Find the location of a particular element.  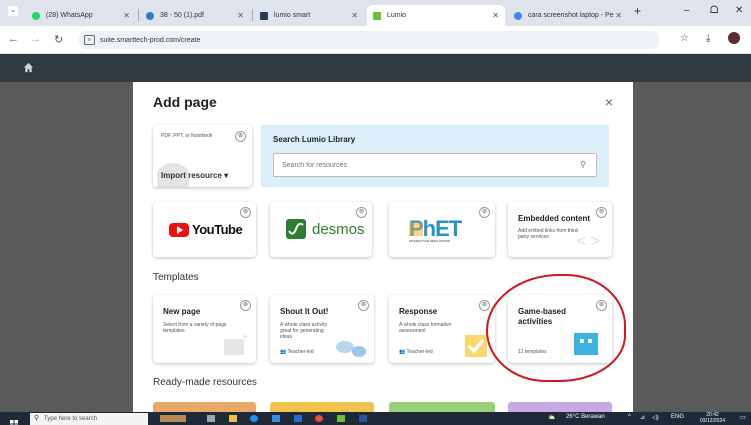

youtube-card: YouTube ⊚ is located at coordinates (204, 229).